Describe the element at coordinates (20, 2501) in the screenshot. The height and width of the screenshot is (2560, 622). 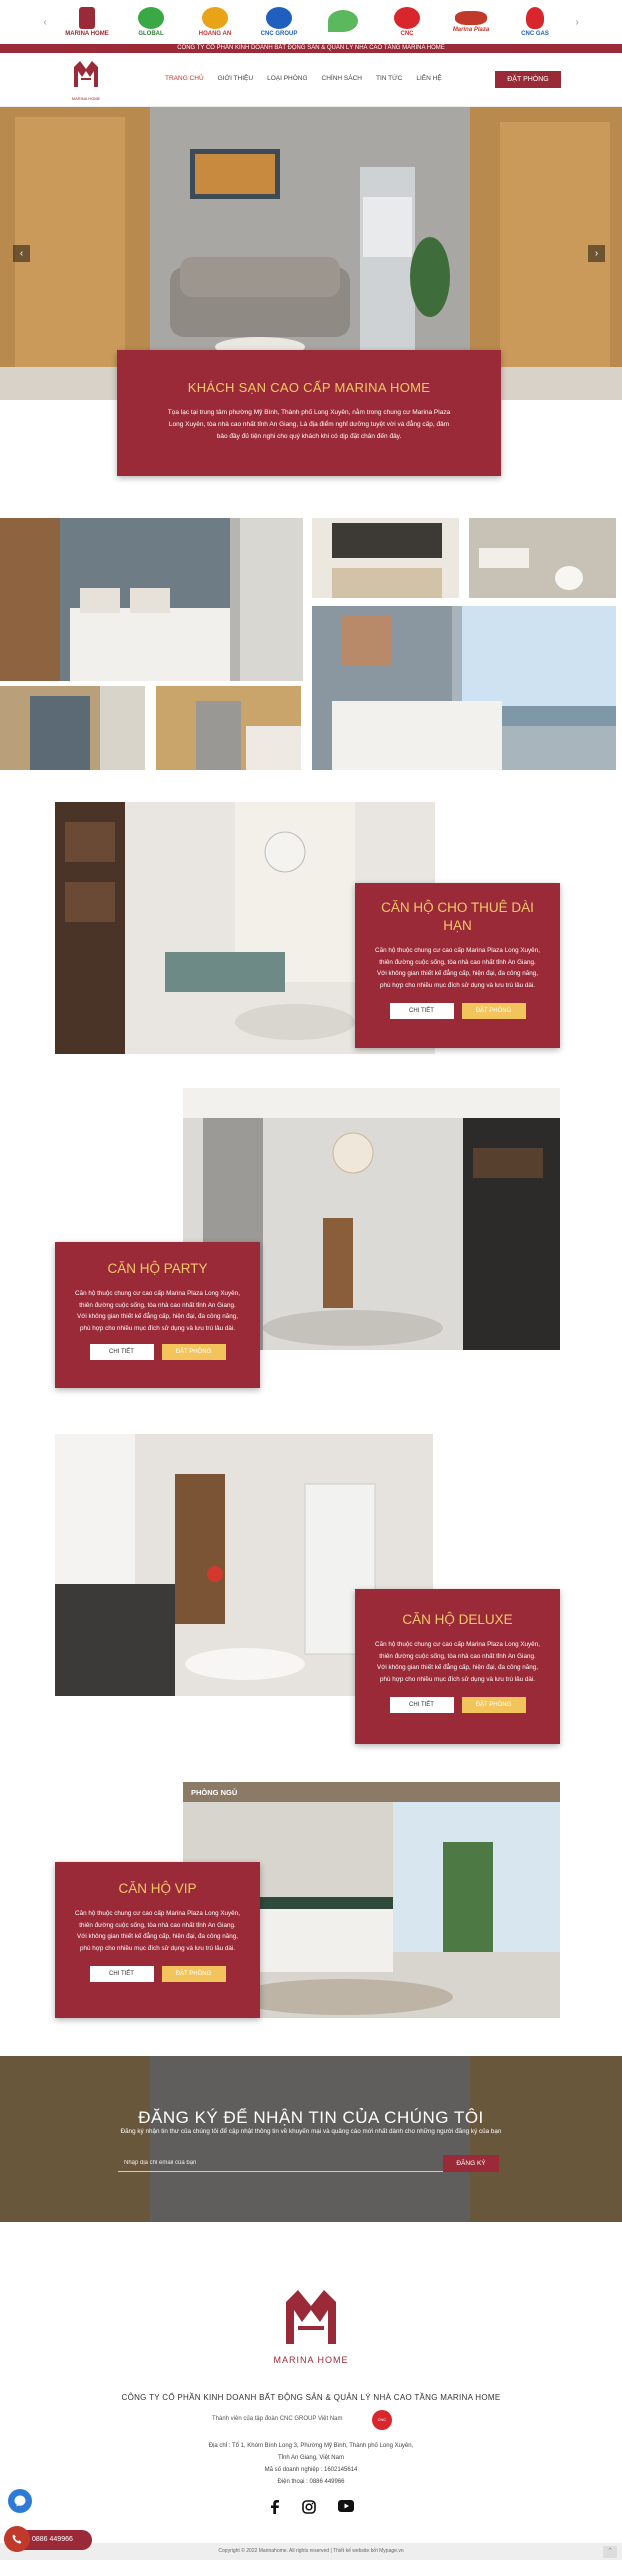
I see `messenger-chat-icon` at that location.